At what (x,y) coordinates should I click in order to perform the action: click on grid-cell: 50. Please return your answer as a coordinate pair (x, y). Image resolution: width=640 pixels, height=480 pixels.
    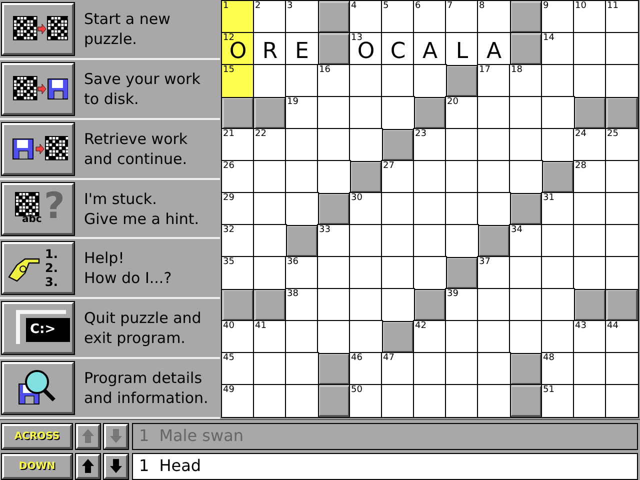
    Looking at the image, I should click on (366, 401).